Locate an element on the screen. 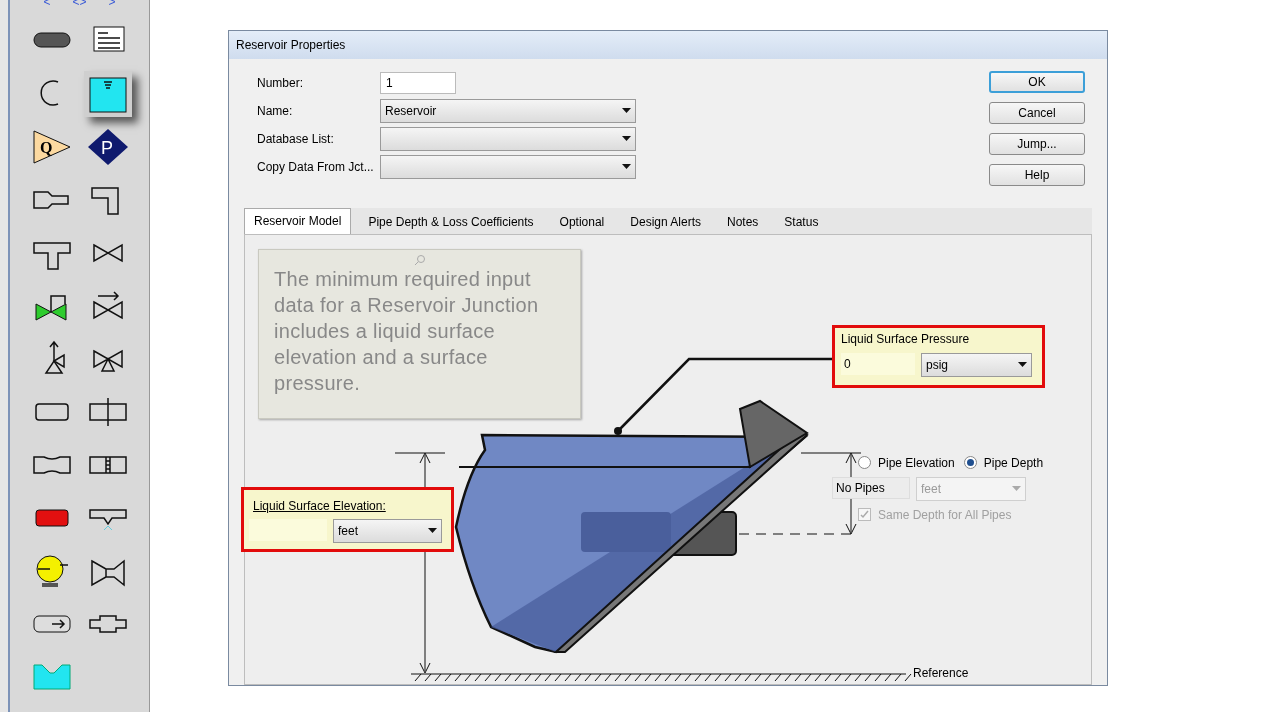  pipes-field: No Pipes is located at coordinates (871, 487).